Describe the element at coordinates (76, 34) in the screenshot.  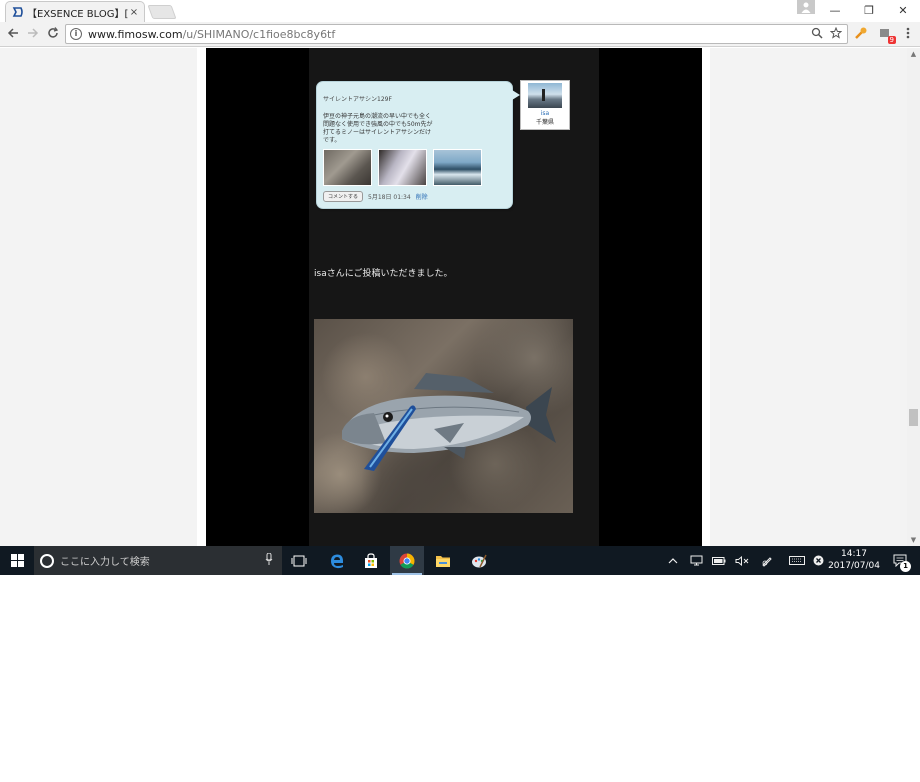
I see `site-info-icon: i` at that location.